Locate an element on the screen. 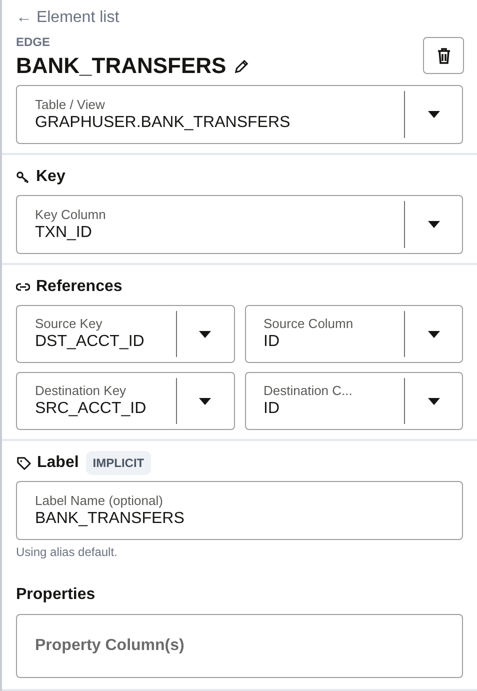 This screenshot has width=477, height=691. select-field: Source Column ID is located at coordinates (353, 334).